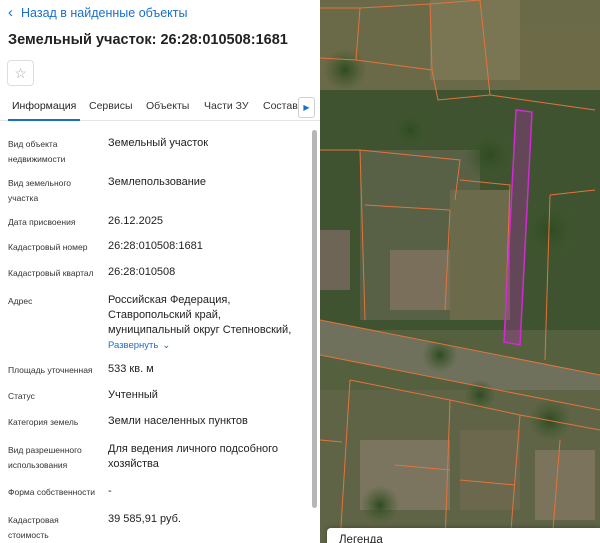 The height and width of the screenshot is (543, 600). Describe the element at coordinates (144, 519) in the screenshot. I see `field-value-cadastral-value: 39 585,91 руб.` at that location.